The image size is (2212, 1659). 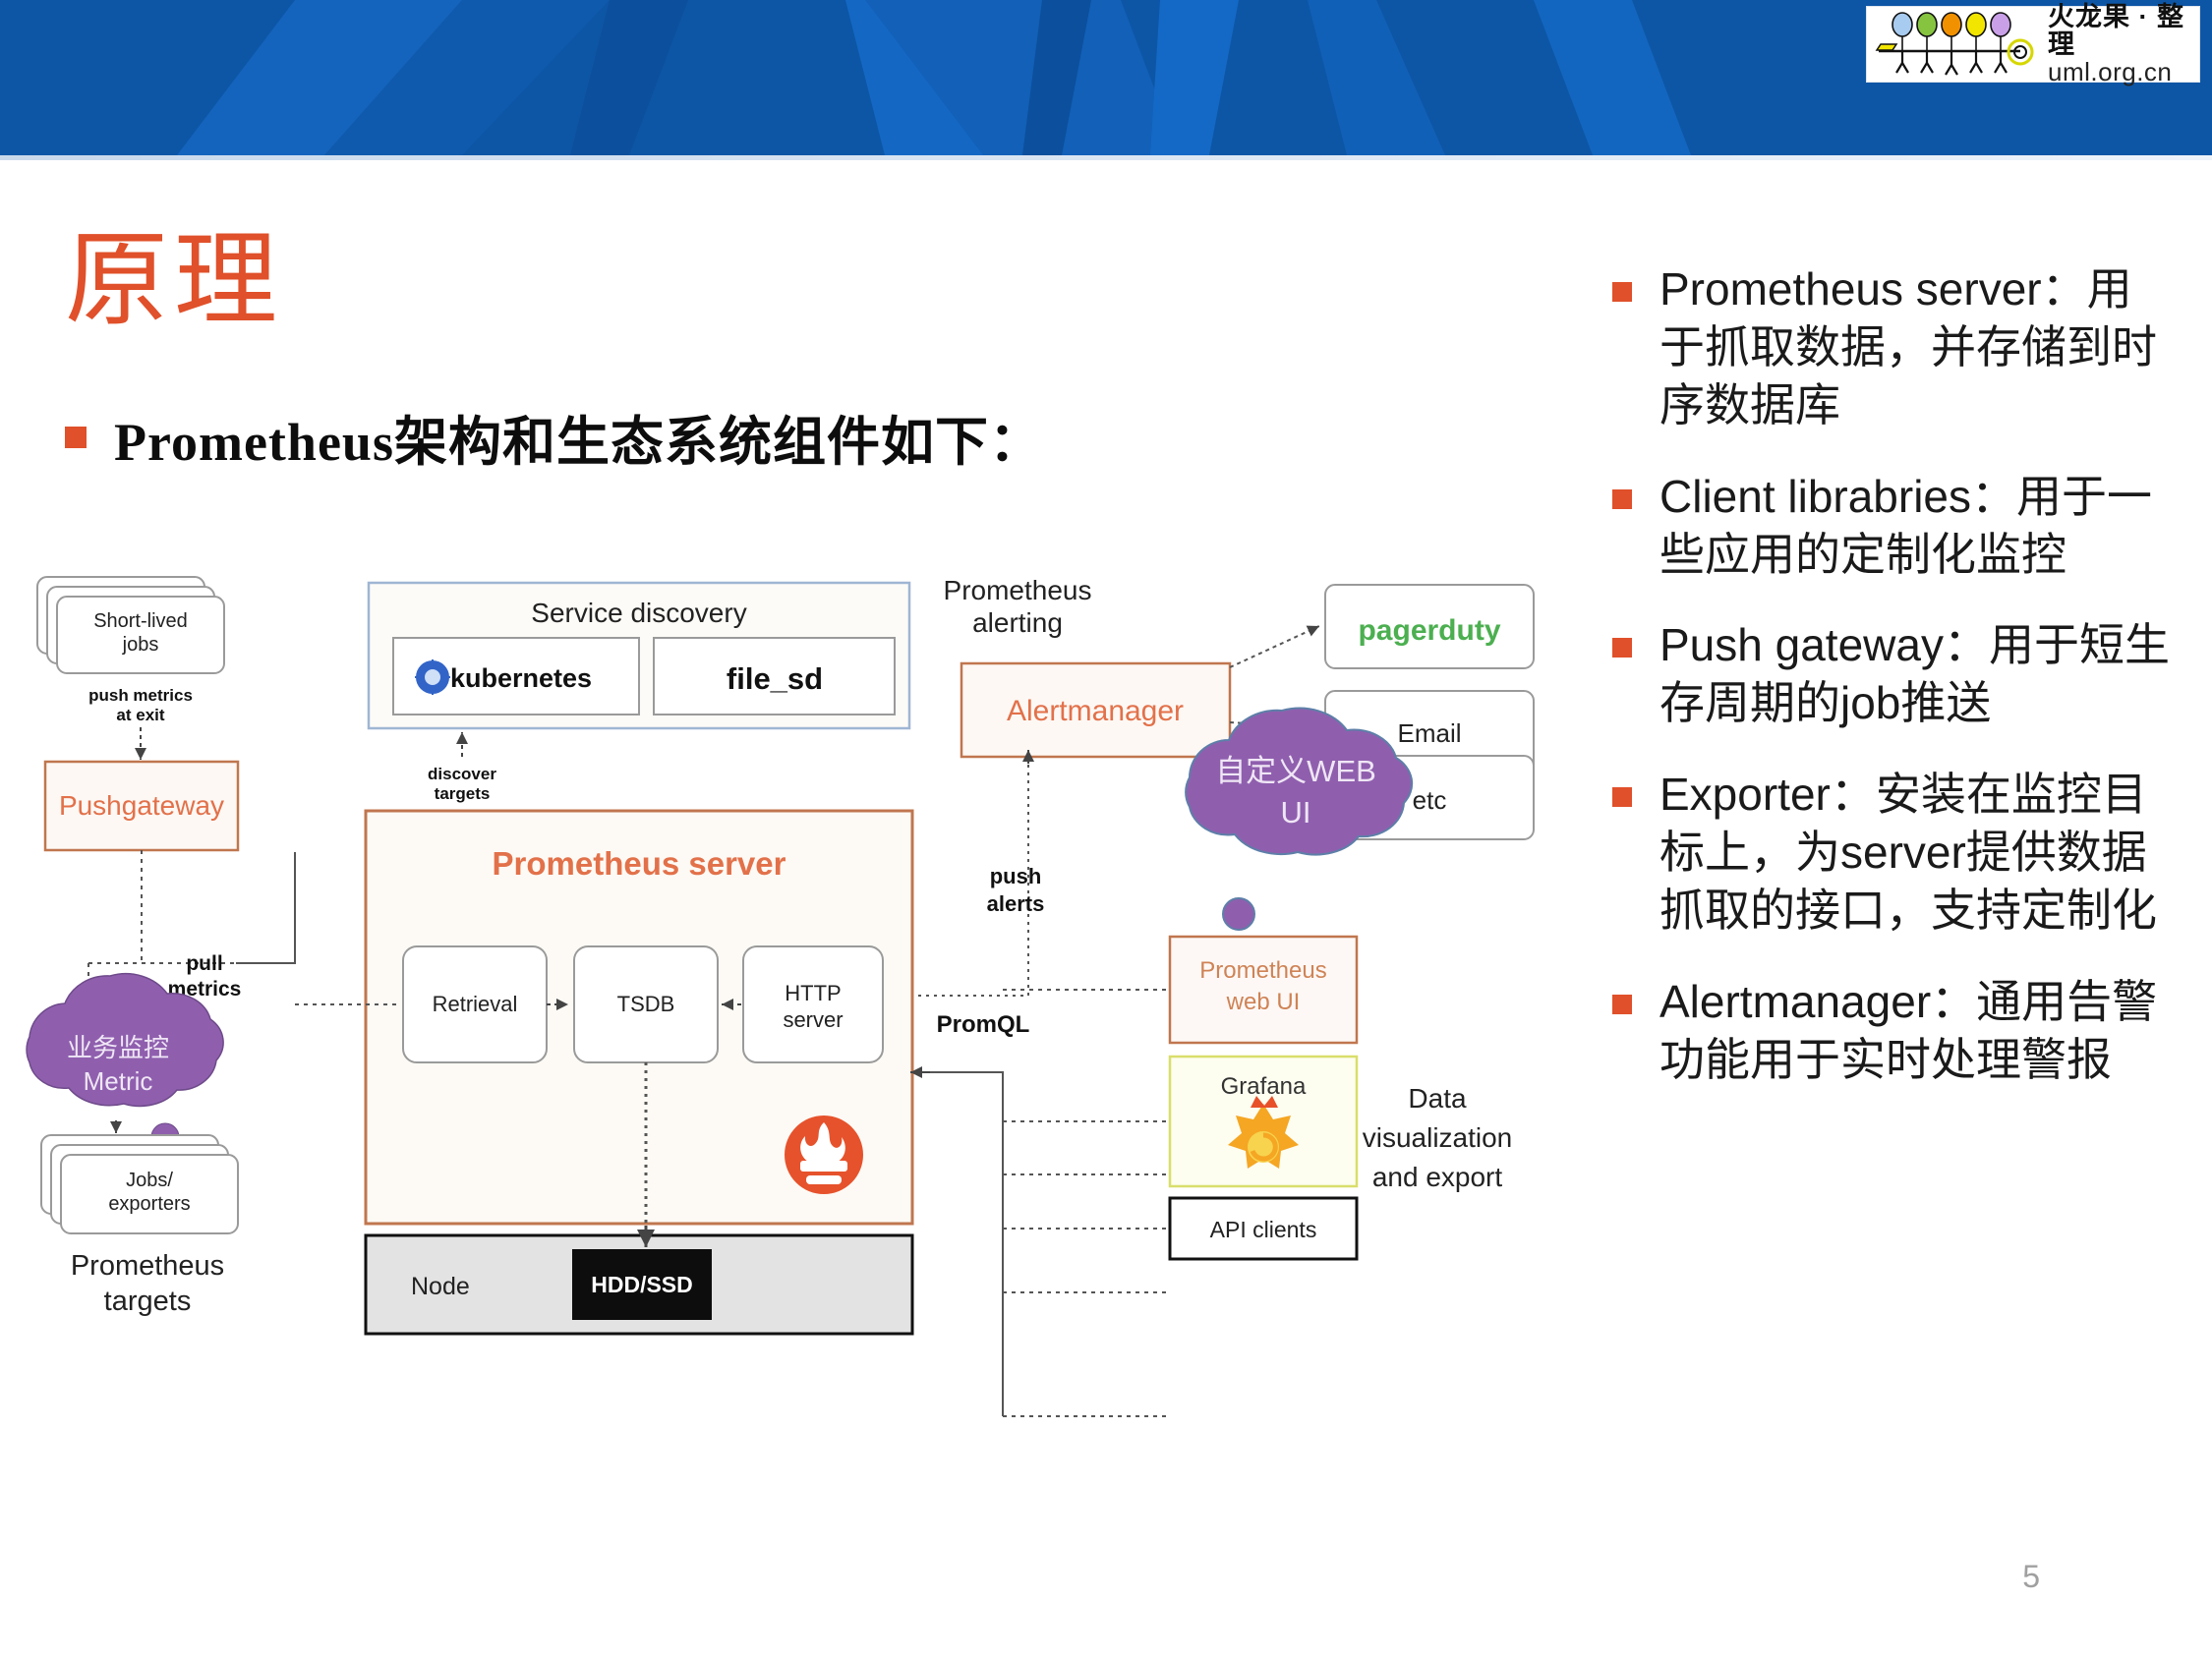 I want to click on caption-line3: and export, so click(x=1438, y=1177).